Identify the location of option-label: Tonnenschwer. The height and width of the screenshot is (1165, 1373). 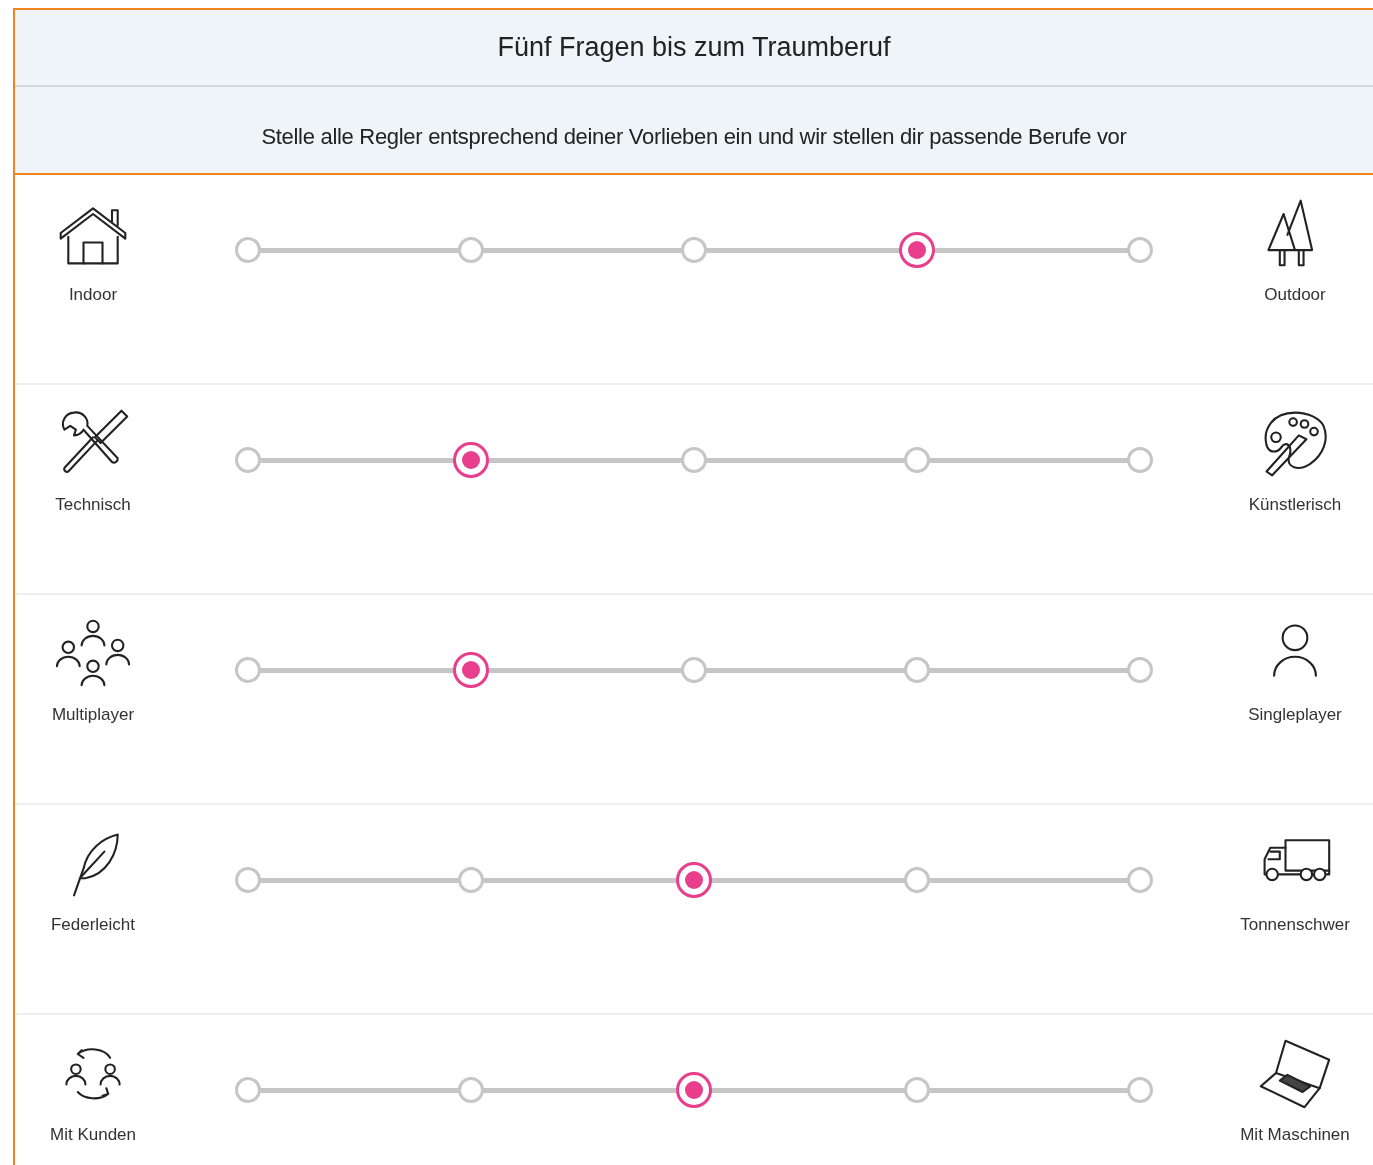
(1295, 925).